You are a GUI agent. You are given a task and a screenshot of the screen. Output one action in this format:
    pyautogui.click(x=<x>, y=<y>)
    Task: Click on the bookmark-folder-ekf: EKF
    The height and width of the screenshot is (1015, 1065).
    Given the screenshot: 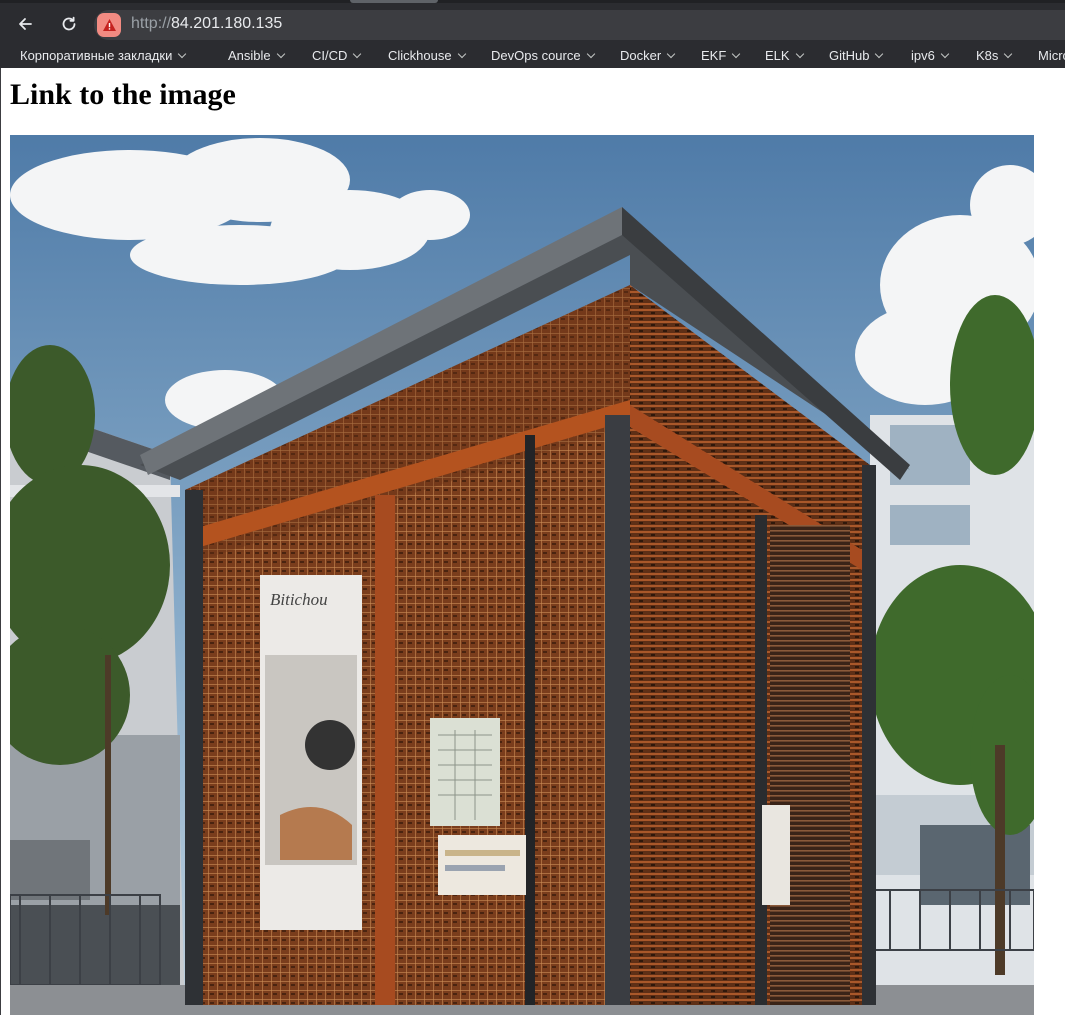 What is the action you would take?
    pyautogui.click(x=721, y=55)
    